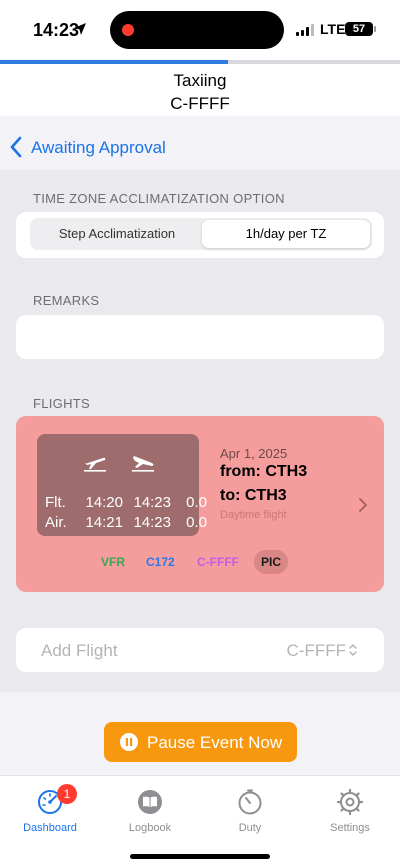 The image size is (400, 867). I want to click on tab-dashboard-label: Dashboard, so click(50, 828).